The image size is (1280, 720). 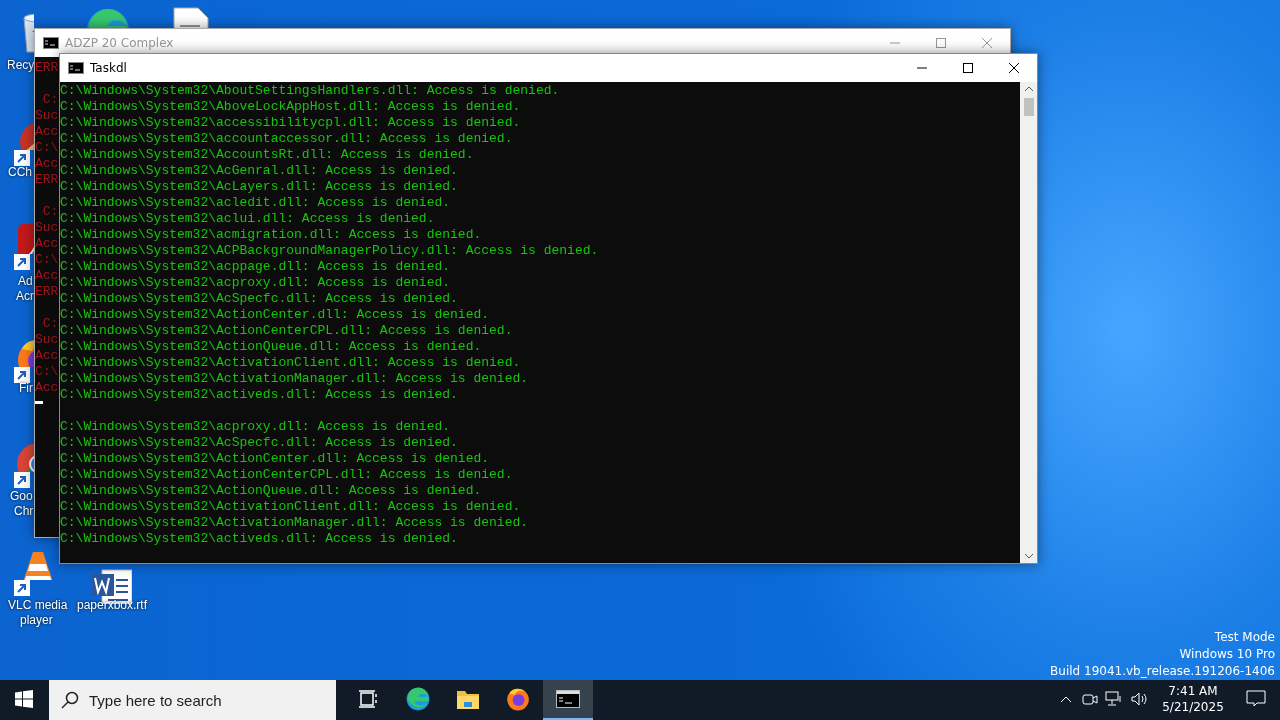 I want to click on clock: 7:41 AM 5/21/2025, so click(x=1193, y=700).